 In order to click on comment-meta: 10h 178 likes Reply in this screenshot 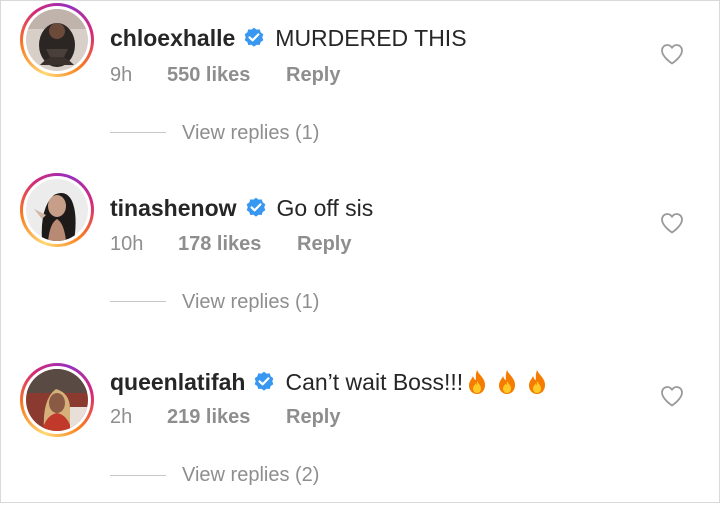, I will do `click(230, 244)`.